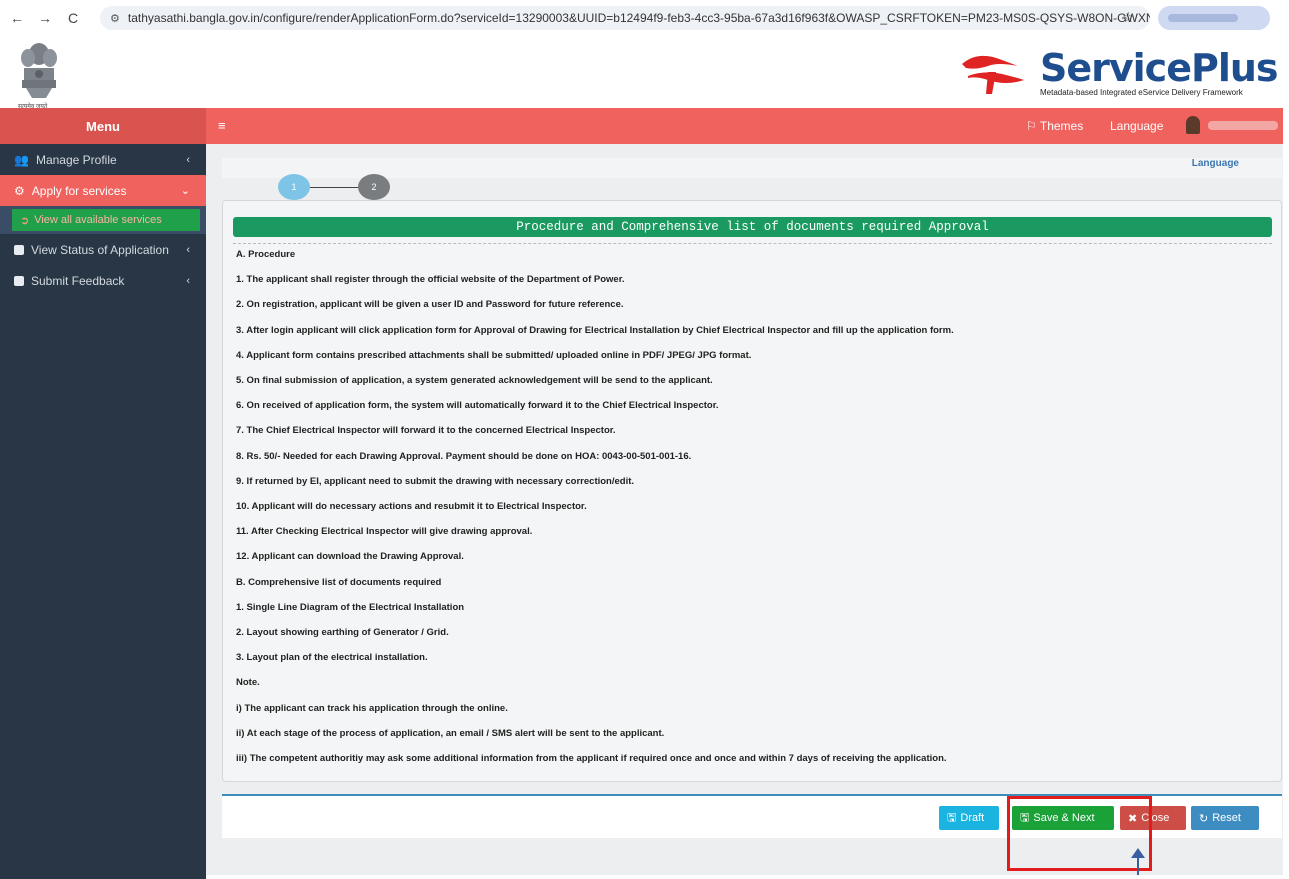 This screenshot has width=1289, height=879. What do you see at coordinates (73, 18) in the screenshot?
I see `reload-icon: C` at bounding box center [73, 18].